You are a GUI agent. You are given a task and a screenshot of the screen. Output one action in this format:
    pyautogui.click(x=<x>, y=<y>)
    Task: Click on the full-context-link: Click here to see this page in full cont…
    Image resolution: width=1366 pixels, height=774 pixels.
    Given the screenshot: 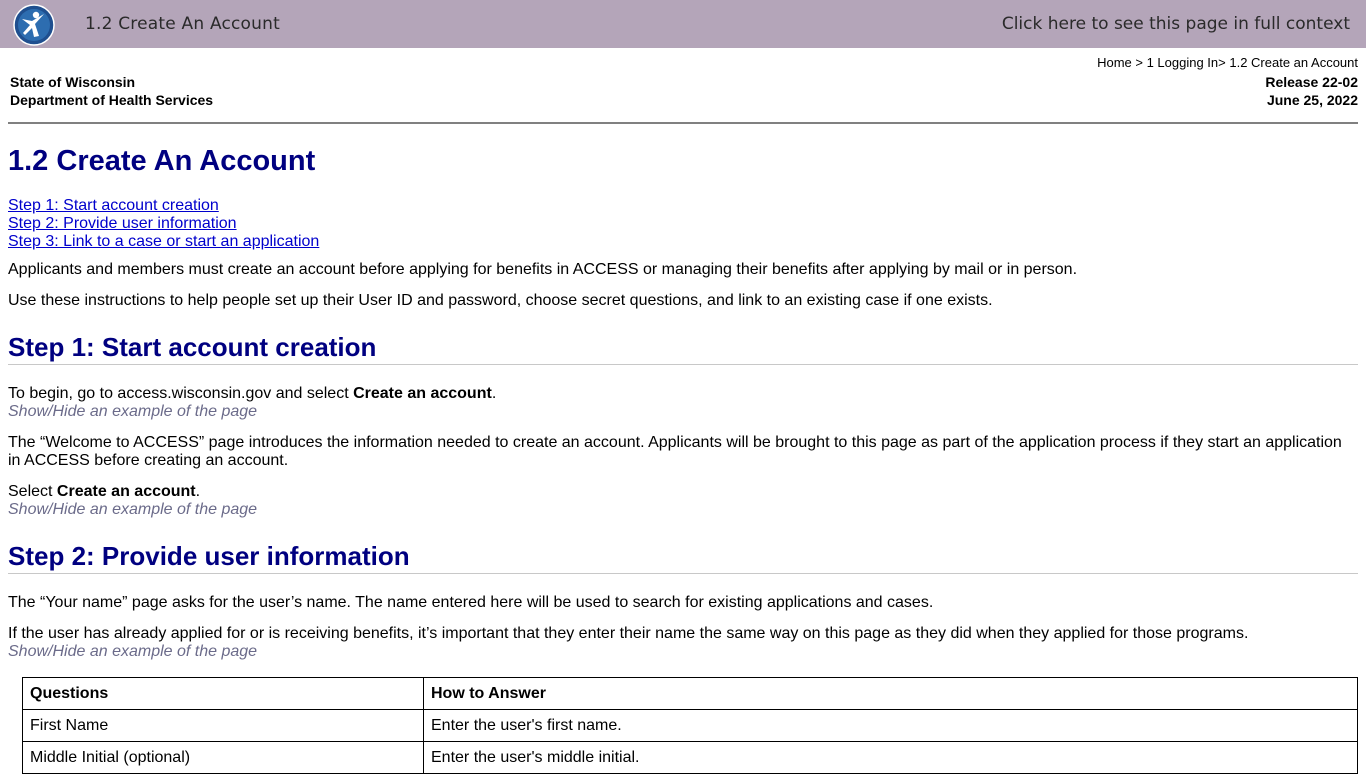 What is the action you would take?
    pyautogui.click(x=1176, y=24)
    